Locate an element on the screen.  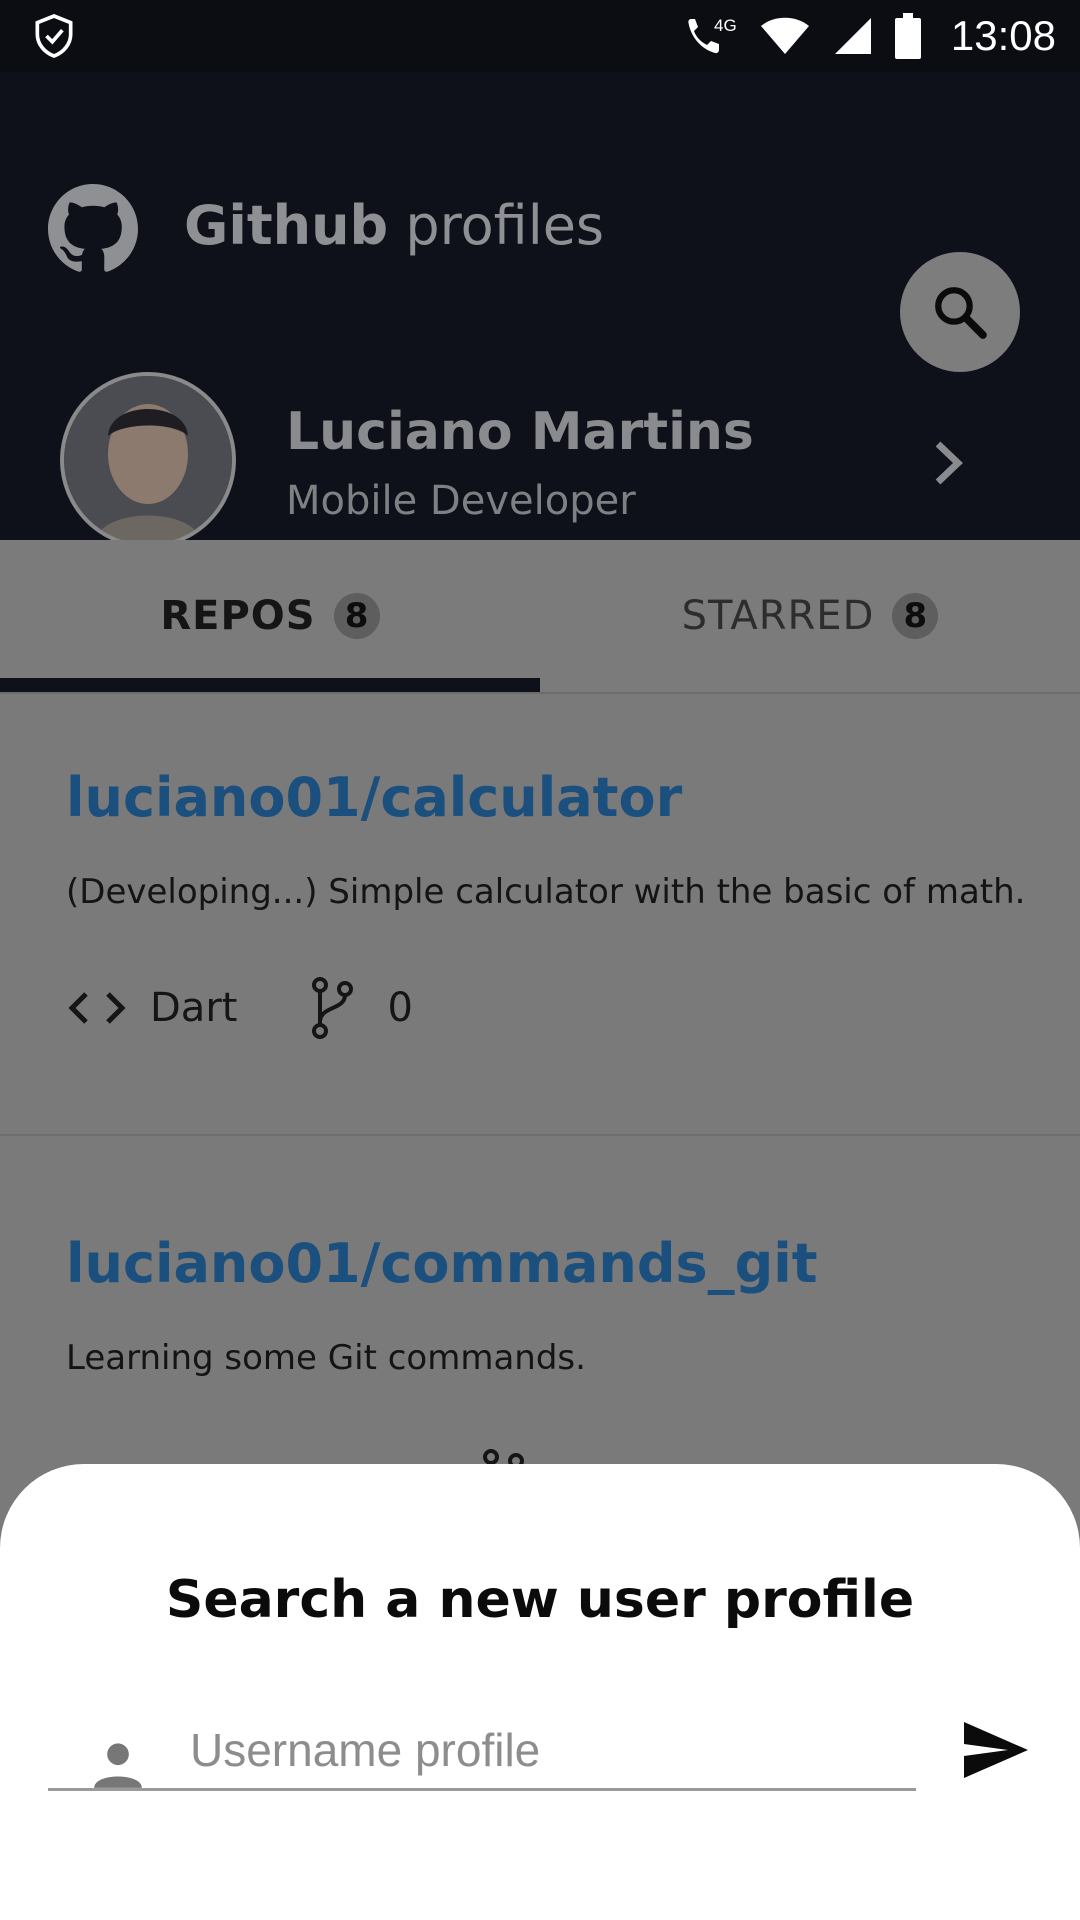
network-label: 4G is located at coordinates (725, 25).